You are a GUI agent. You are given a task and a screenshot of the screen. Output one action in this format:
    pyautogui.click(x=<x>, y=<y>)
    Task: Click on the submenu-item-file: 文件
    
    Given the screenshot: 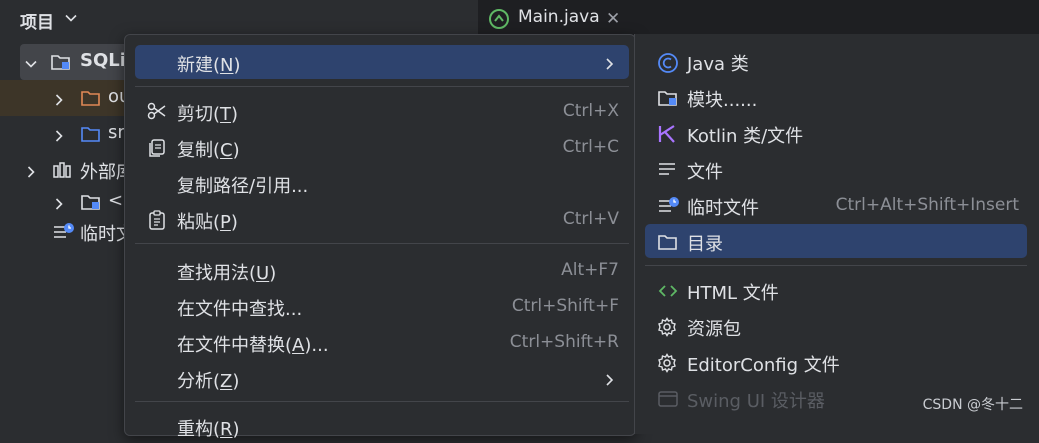 What is the action you would take?
    pyautogui.click(x=836, y=169)
    